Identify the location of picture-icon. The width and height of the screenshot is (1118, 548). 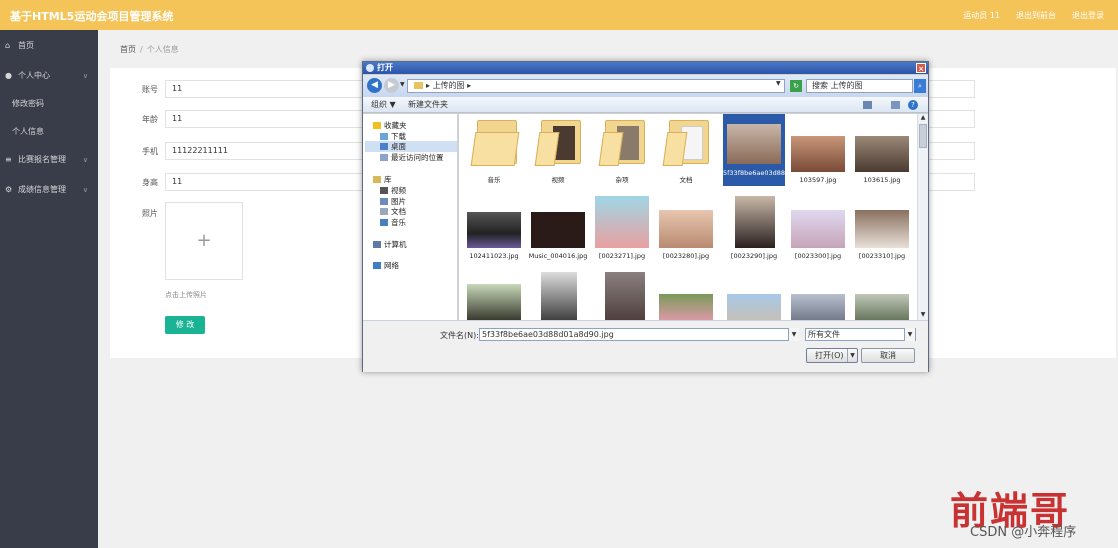
(384, 201).